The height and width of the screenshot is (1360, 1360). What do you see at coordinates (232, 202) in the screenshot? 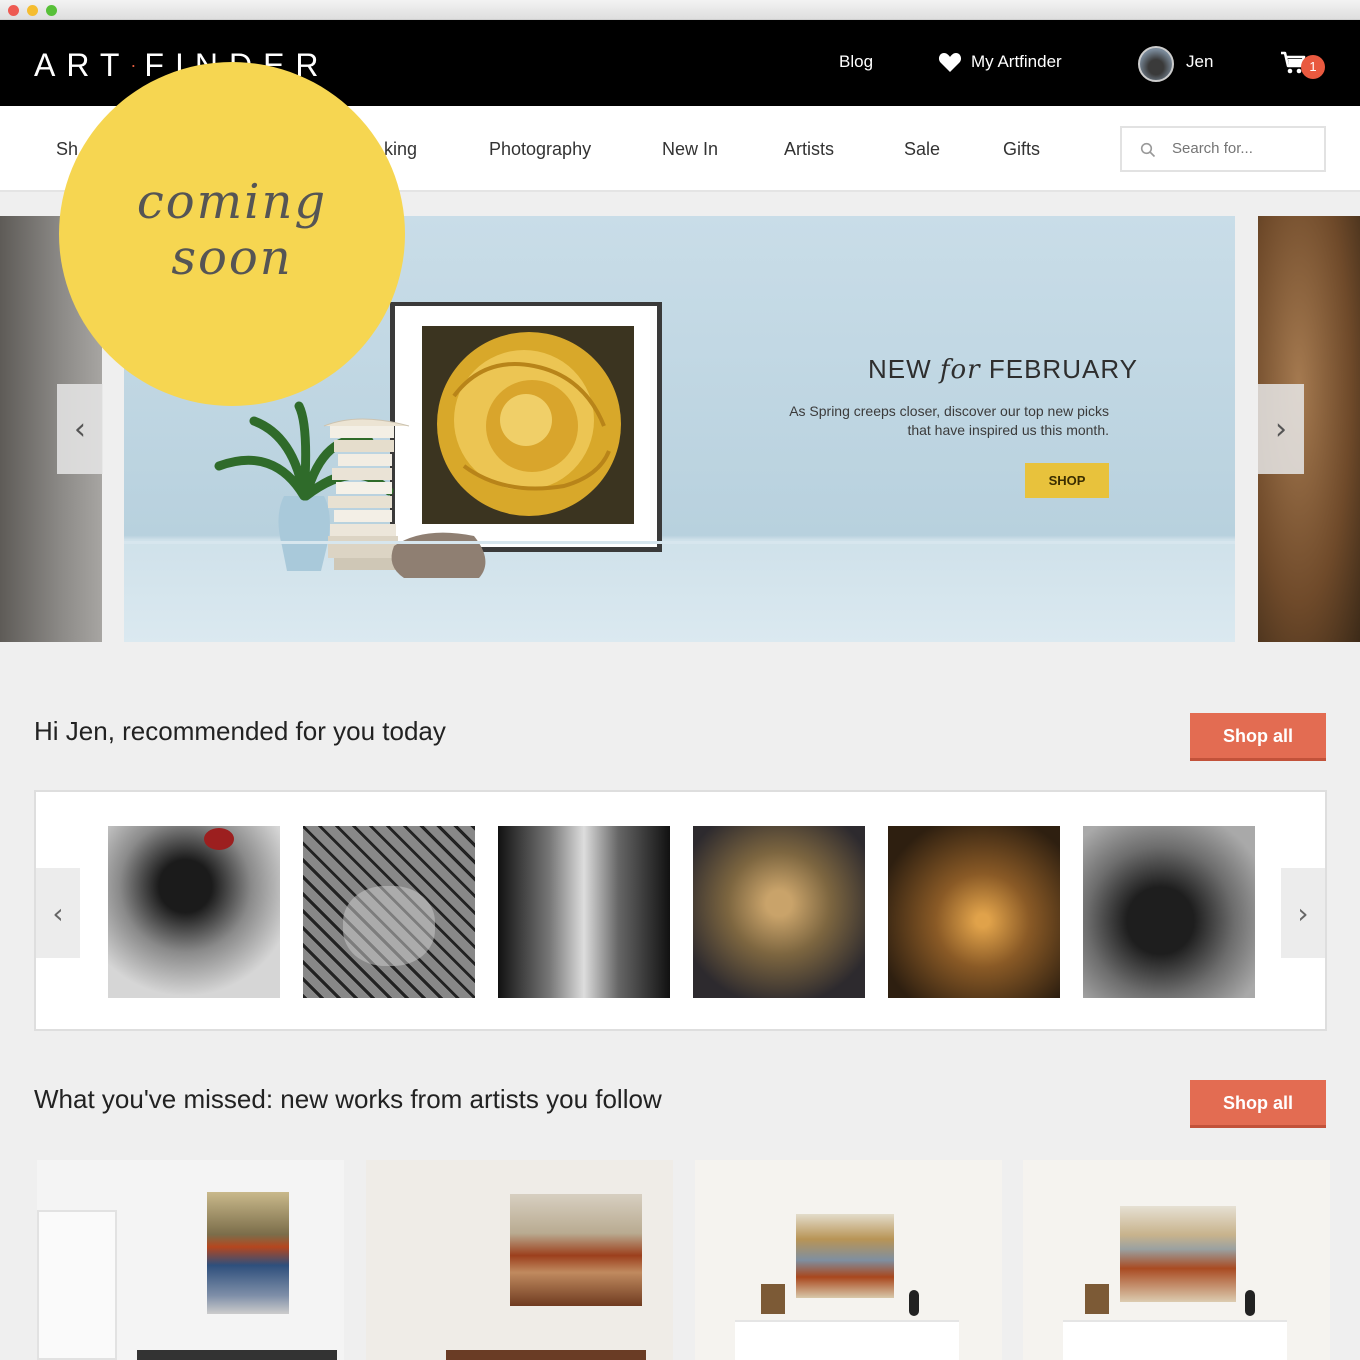
I see `coming-soon-line1: coming` at bounding box center [232, 202].